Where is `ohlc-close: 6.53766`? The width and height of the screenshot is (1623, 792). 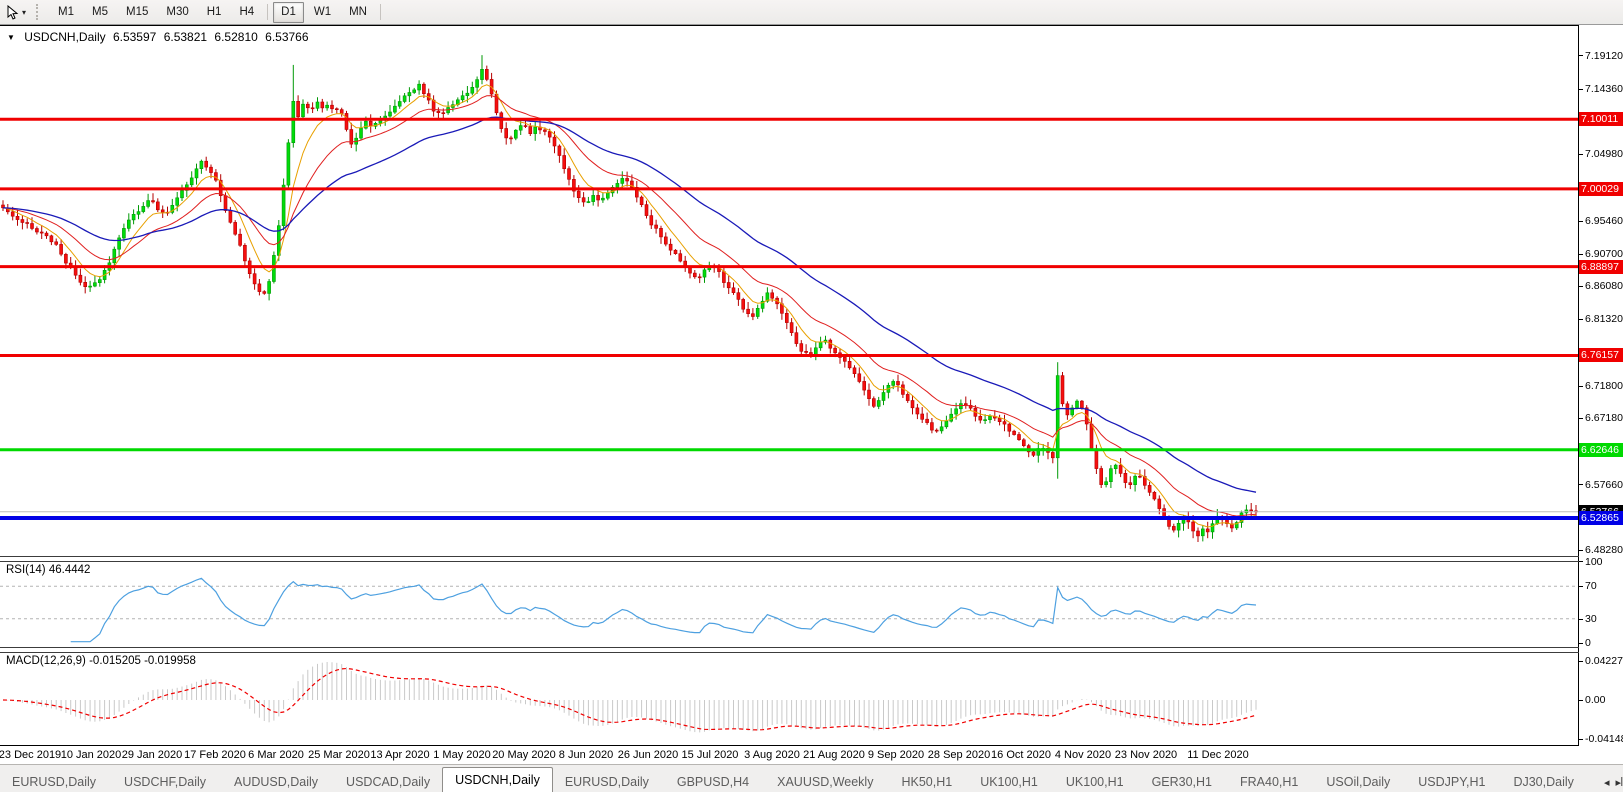
ohlc-close: 6.53766 is located at coordinates (287, 37).